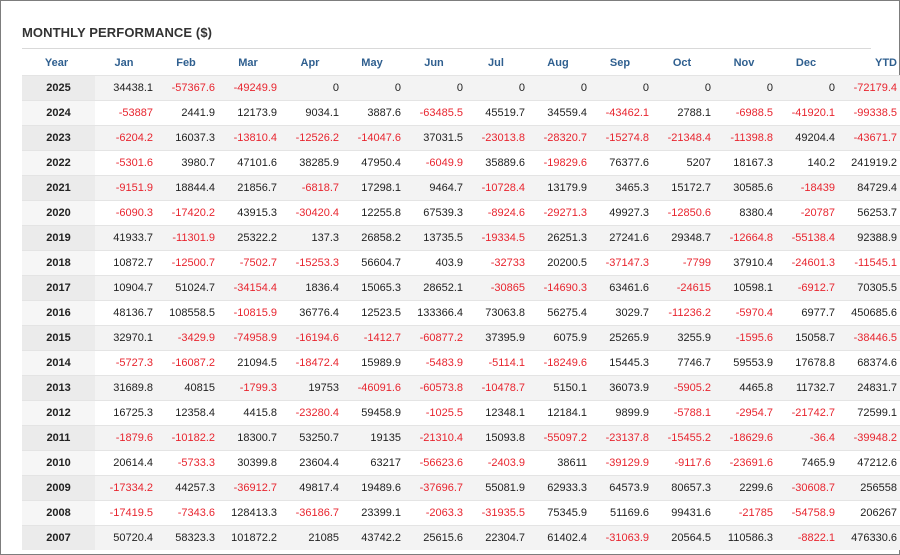  Describe the element at coordinates (250, 513) in the screenshot. I see `month-value-cell: 128413.3` at that location.